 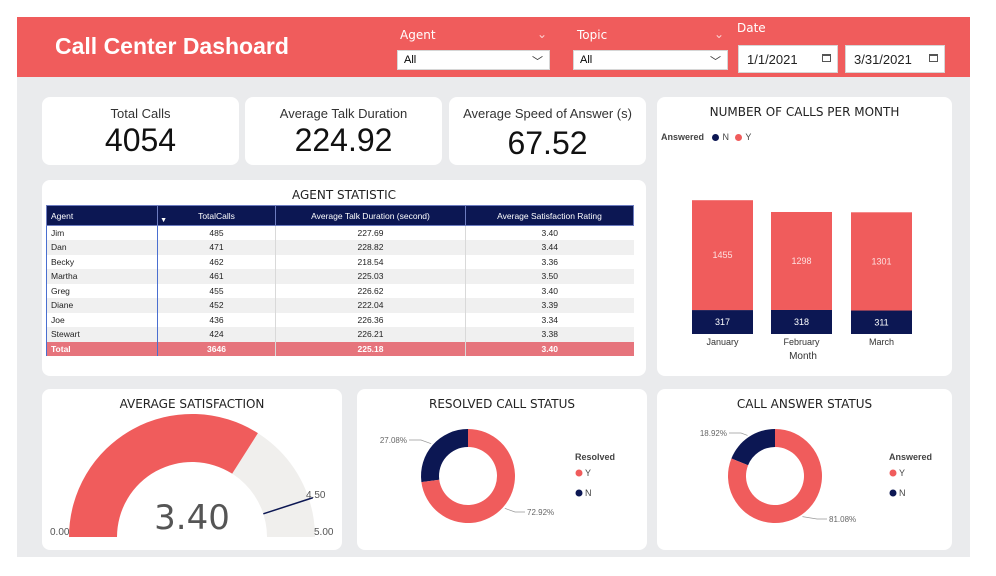 What do you see at coordinates (192, 469) in the screenshot?
I see `average-satisfaction-card: AVERAGE SATISFACTION 3.40 0.00 5.00 4.50` at bounding box center [192, 469].